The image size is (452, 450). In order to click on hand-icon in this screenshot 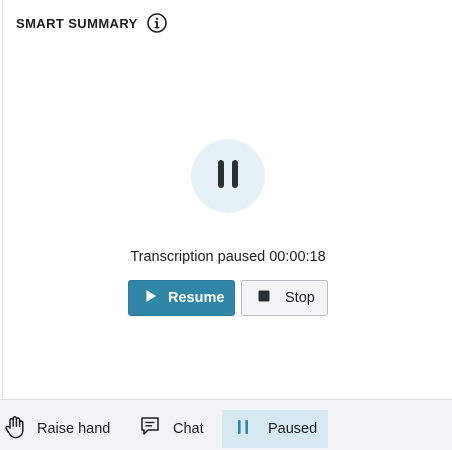, I will do `click(15, 429)`.